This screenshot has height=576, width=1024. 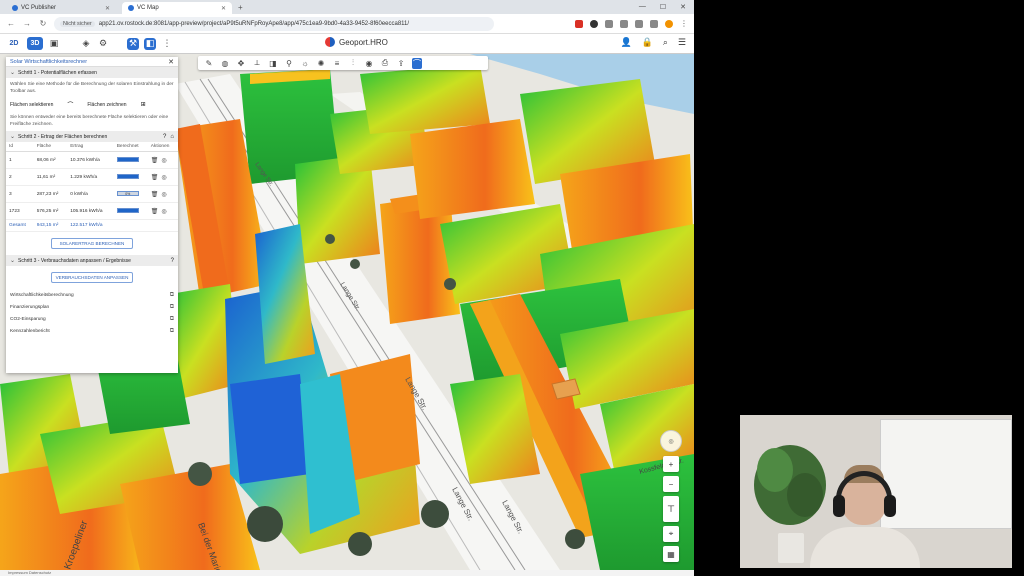 What do you see at coordinates (70, 104) in the screenshot?
I see `select-areas-icon: ⌒` at bounding box center [70, 104].